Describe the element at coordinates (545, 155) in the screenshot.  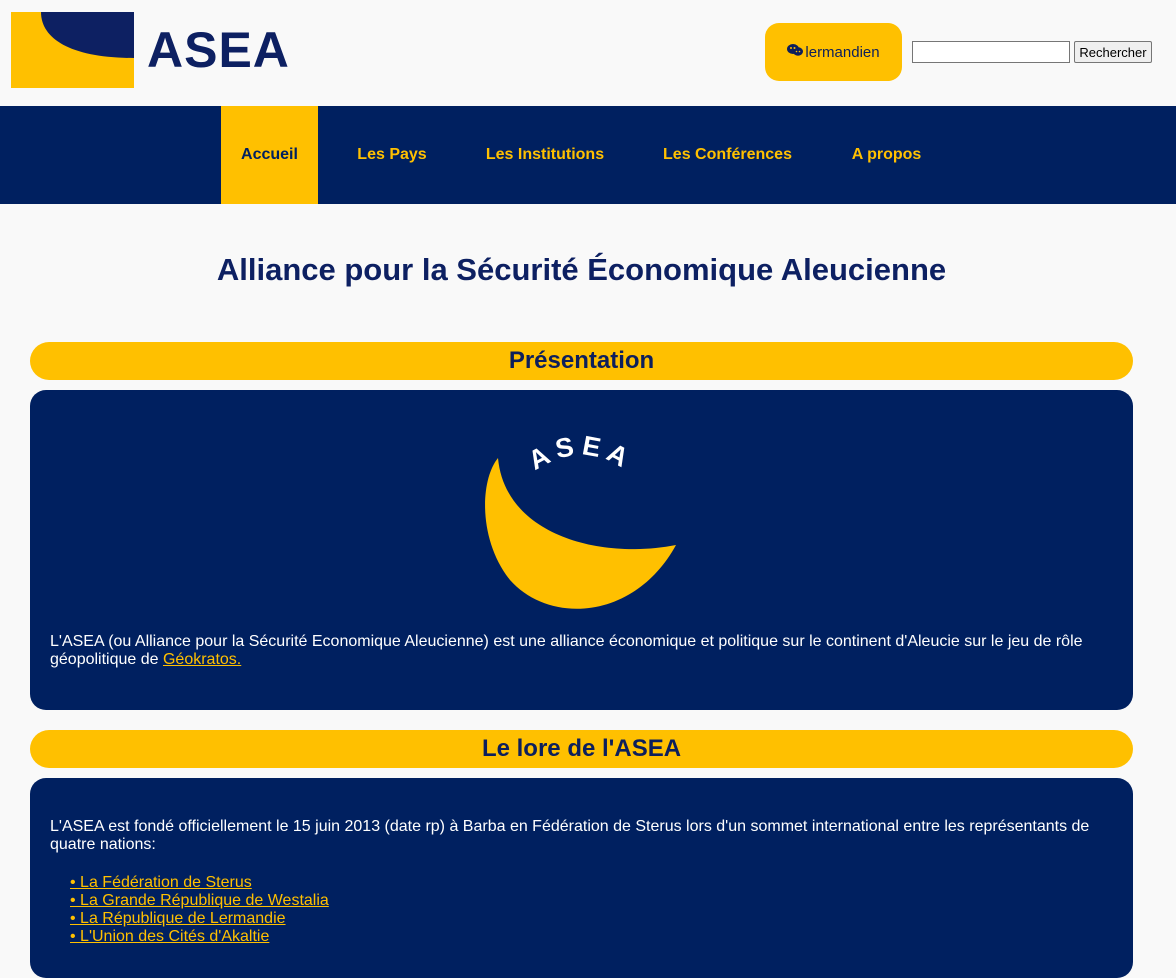
I see `nav-item-les-institutions: Les Institutions` at that location.